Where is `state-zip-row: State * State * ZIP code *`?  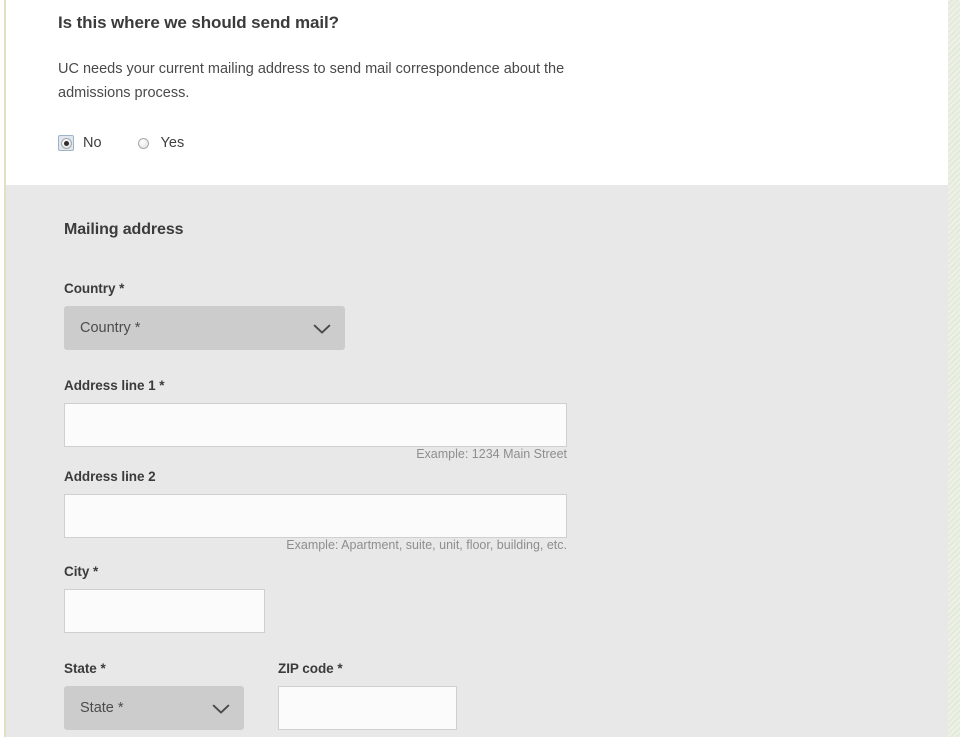 state-zip-row: State * State * ZIP code * is located at coordinates (503, 681).